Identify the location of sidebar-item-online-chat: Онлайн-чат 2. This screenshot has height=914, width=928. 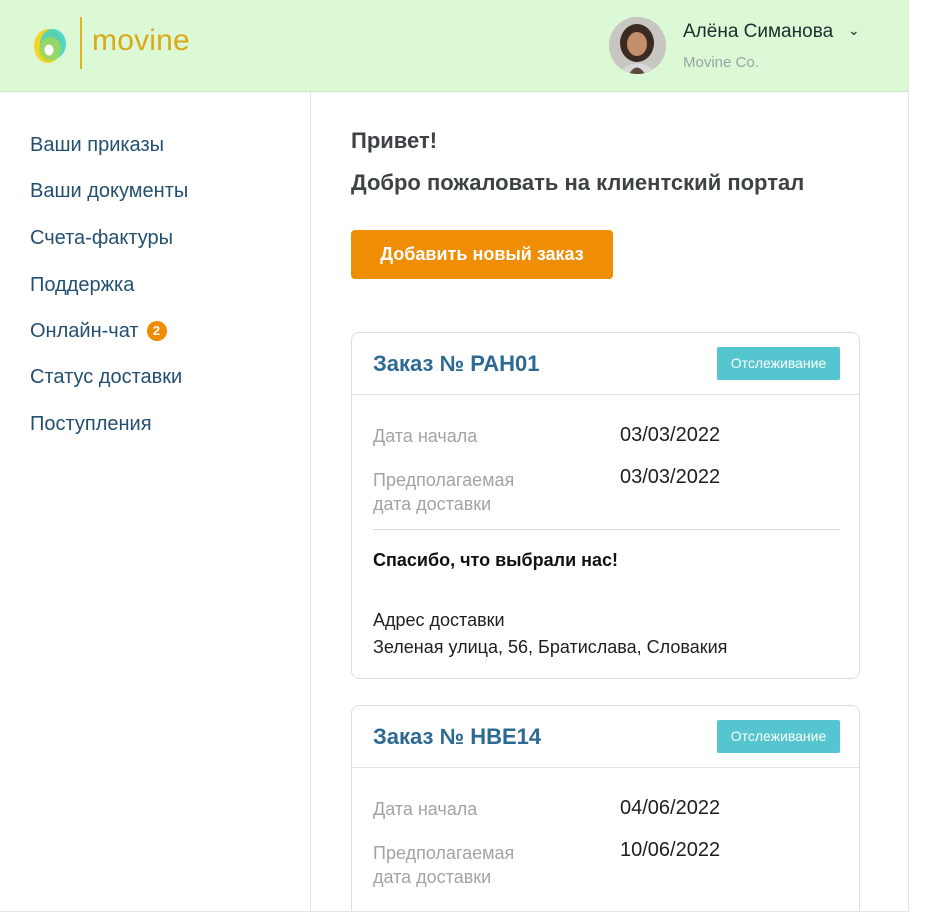
(98, 331).